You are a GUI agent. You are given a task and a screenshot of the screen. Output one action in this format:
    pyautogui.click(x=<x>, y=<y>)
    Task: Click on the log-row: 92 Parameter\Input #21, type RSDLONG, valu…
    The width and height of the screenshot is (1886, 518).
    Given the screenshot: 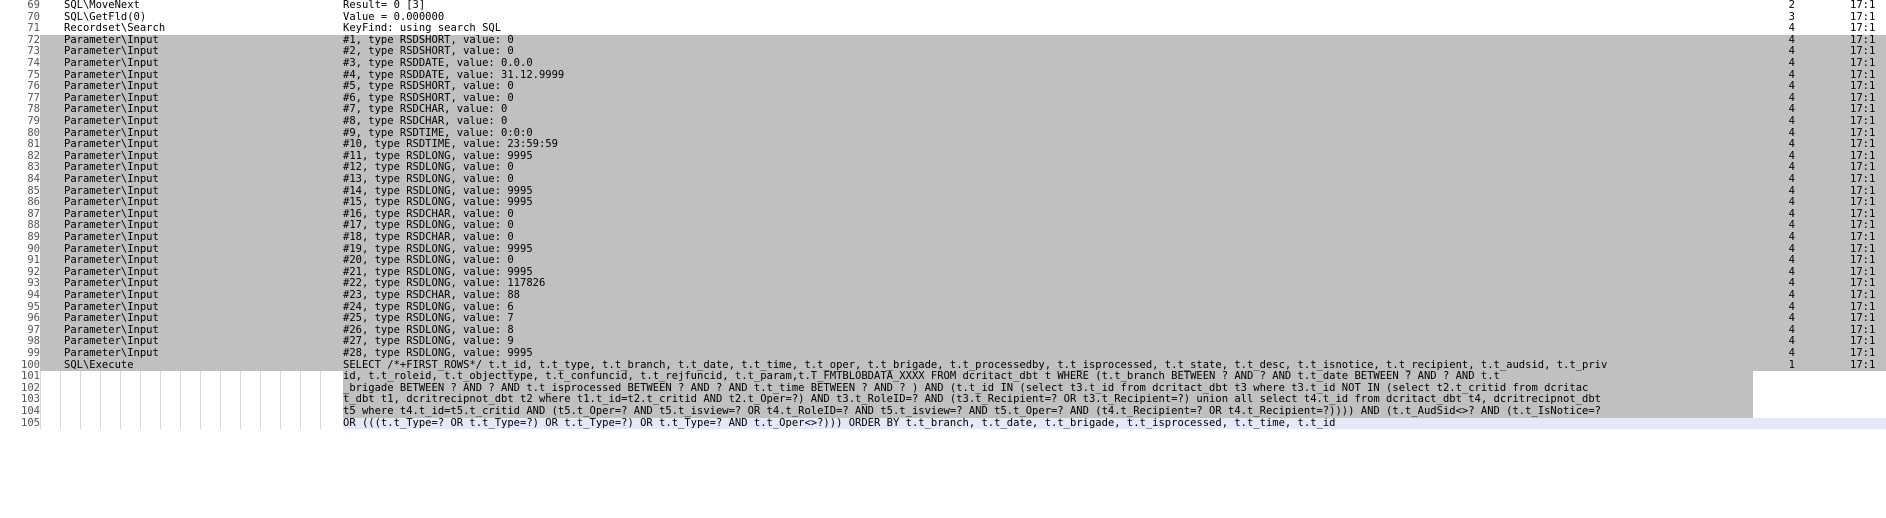 What is the action you would take?
    pyautogui.click(x=943, y=272)
    